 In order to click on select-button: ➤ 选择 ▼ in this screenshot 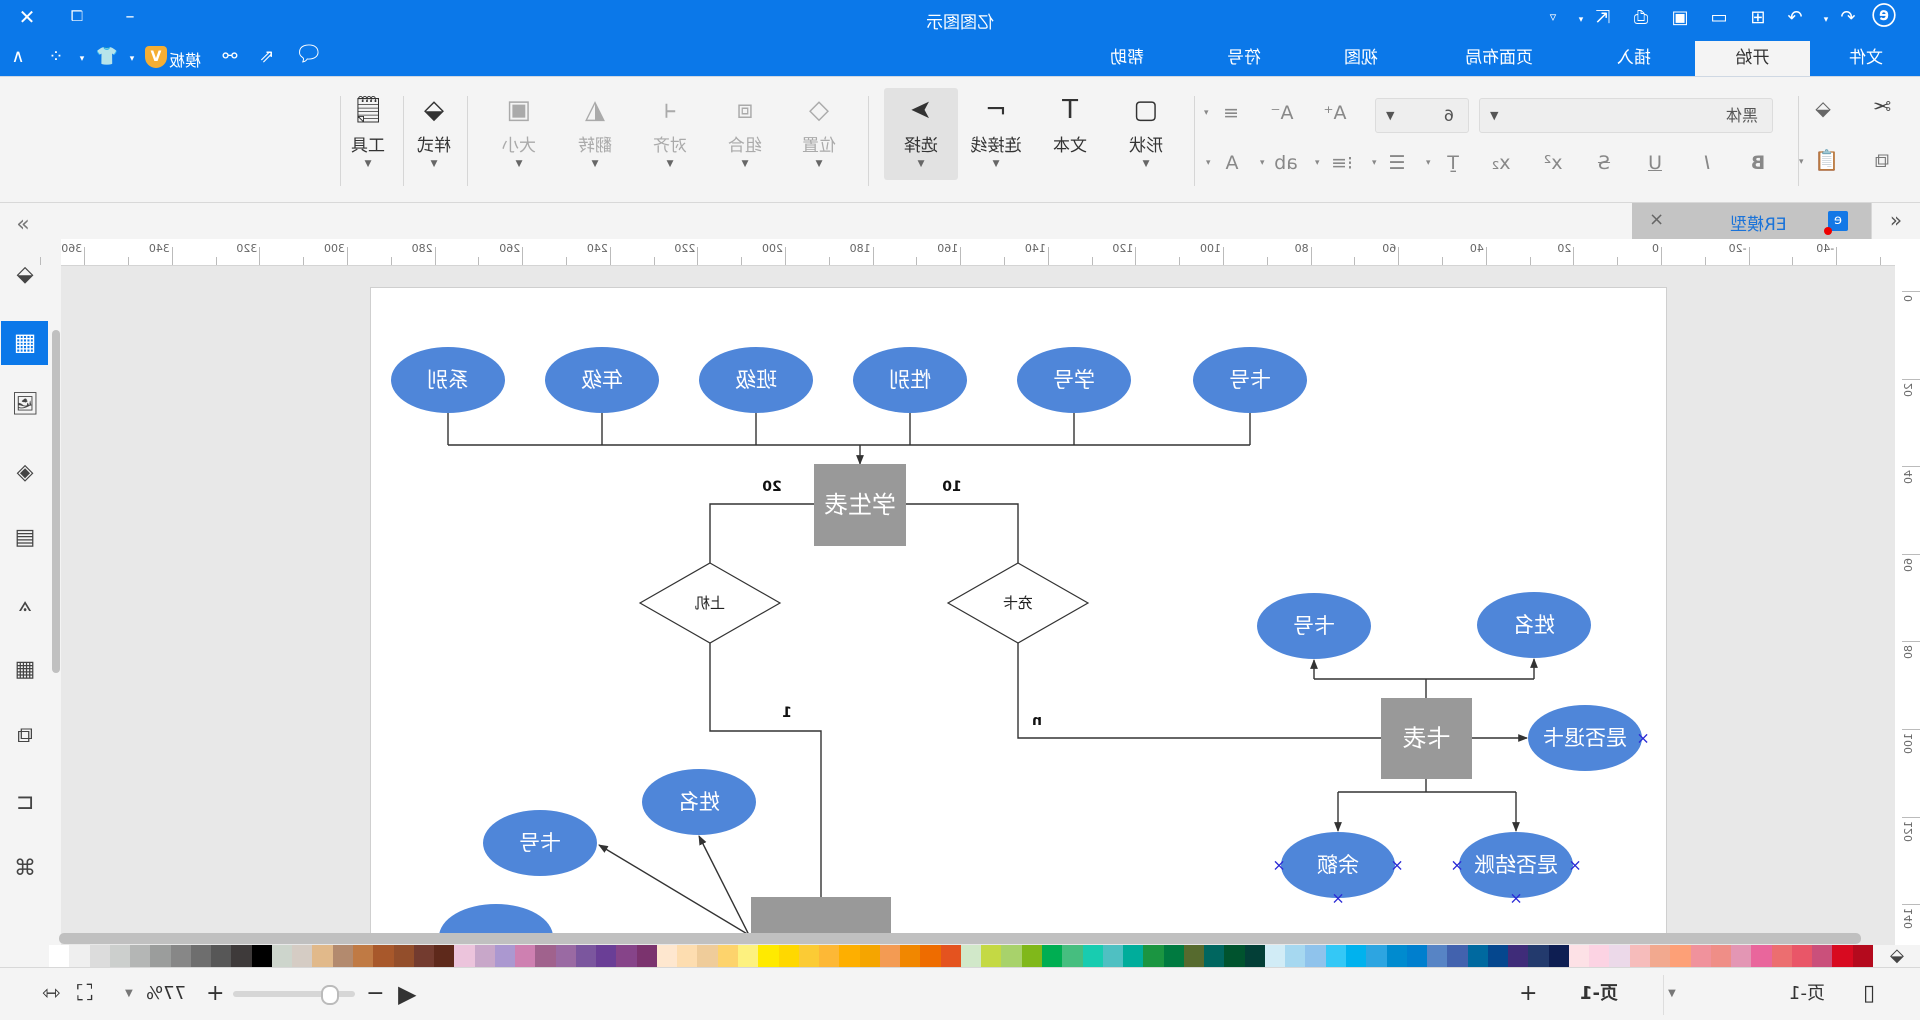, I will do `click(921, 134)`.